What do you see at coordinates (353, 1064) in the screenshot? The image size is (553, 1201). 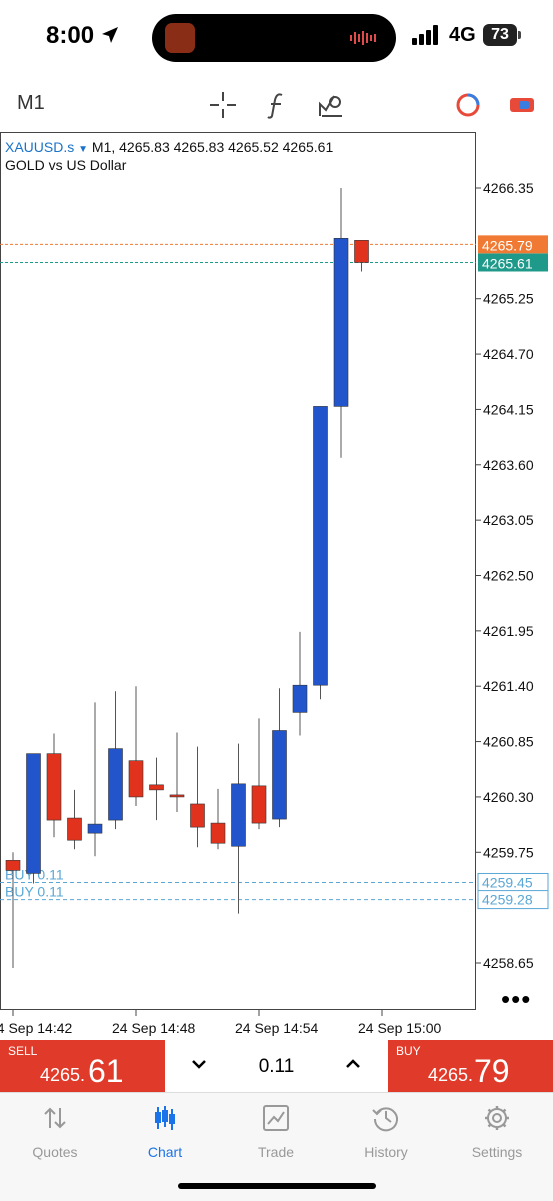 I see `increase-volume-icon` at bounding box center [353, 1064].